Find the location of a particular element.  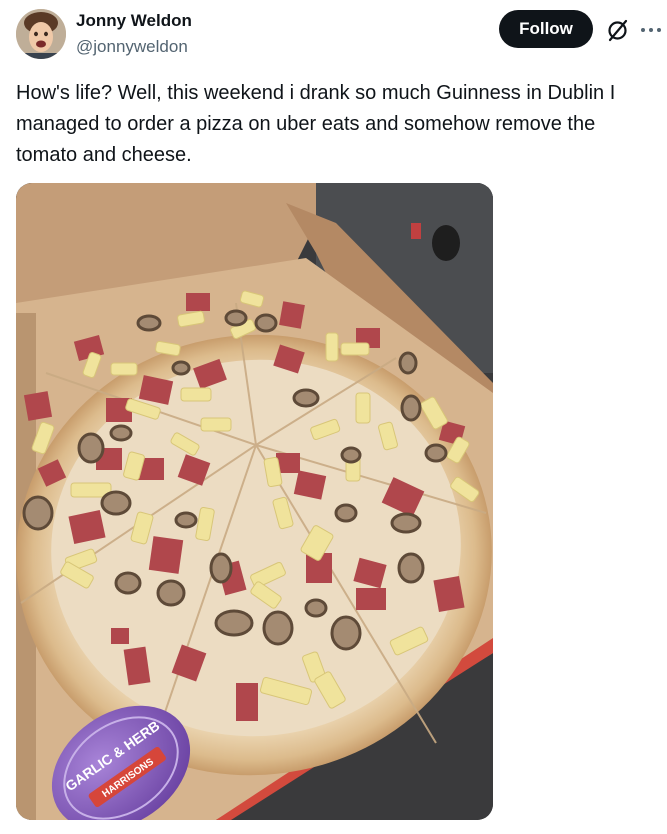

avatar is located at coordinates (41, 34).